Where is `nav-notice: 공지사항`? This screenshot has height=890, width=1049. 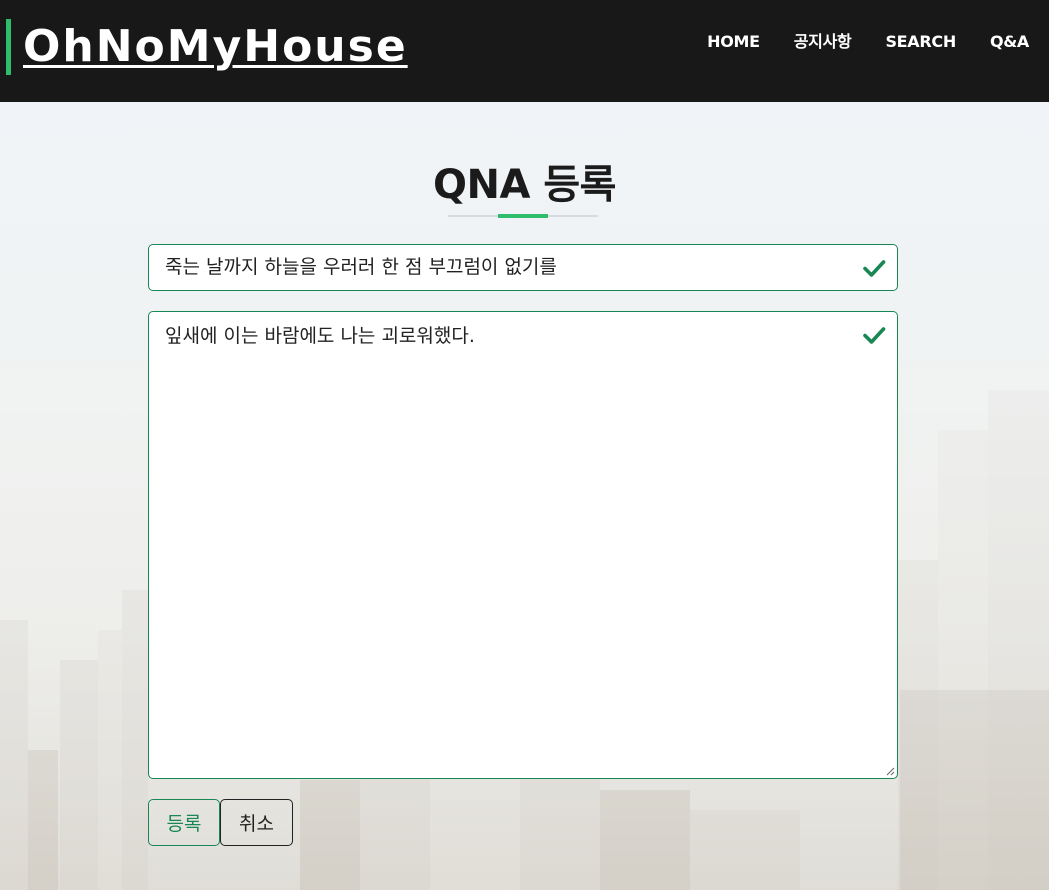 nav-notice: 공지사항 is located at coordinates (823, 42).